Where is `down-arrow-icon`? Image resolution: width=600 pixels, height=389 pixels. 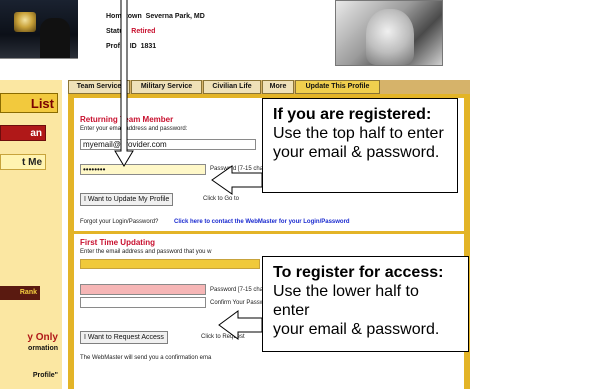 down-arrow-icon is located at coordinates (124, 83).